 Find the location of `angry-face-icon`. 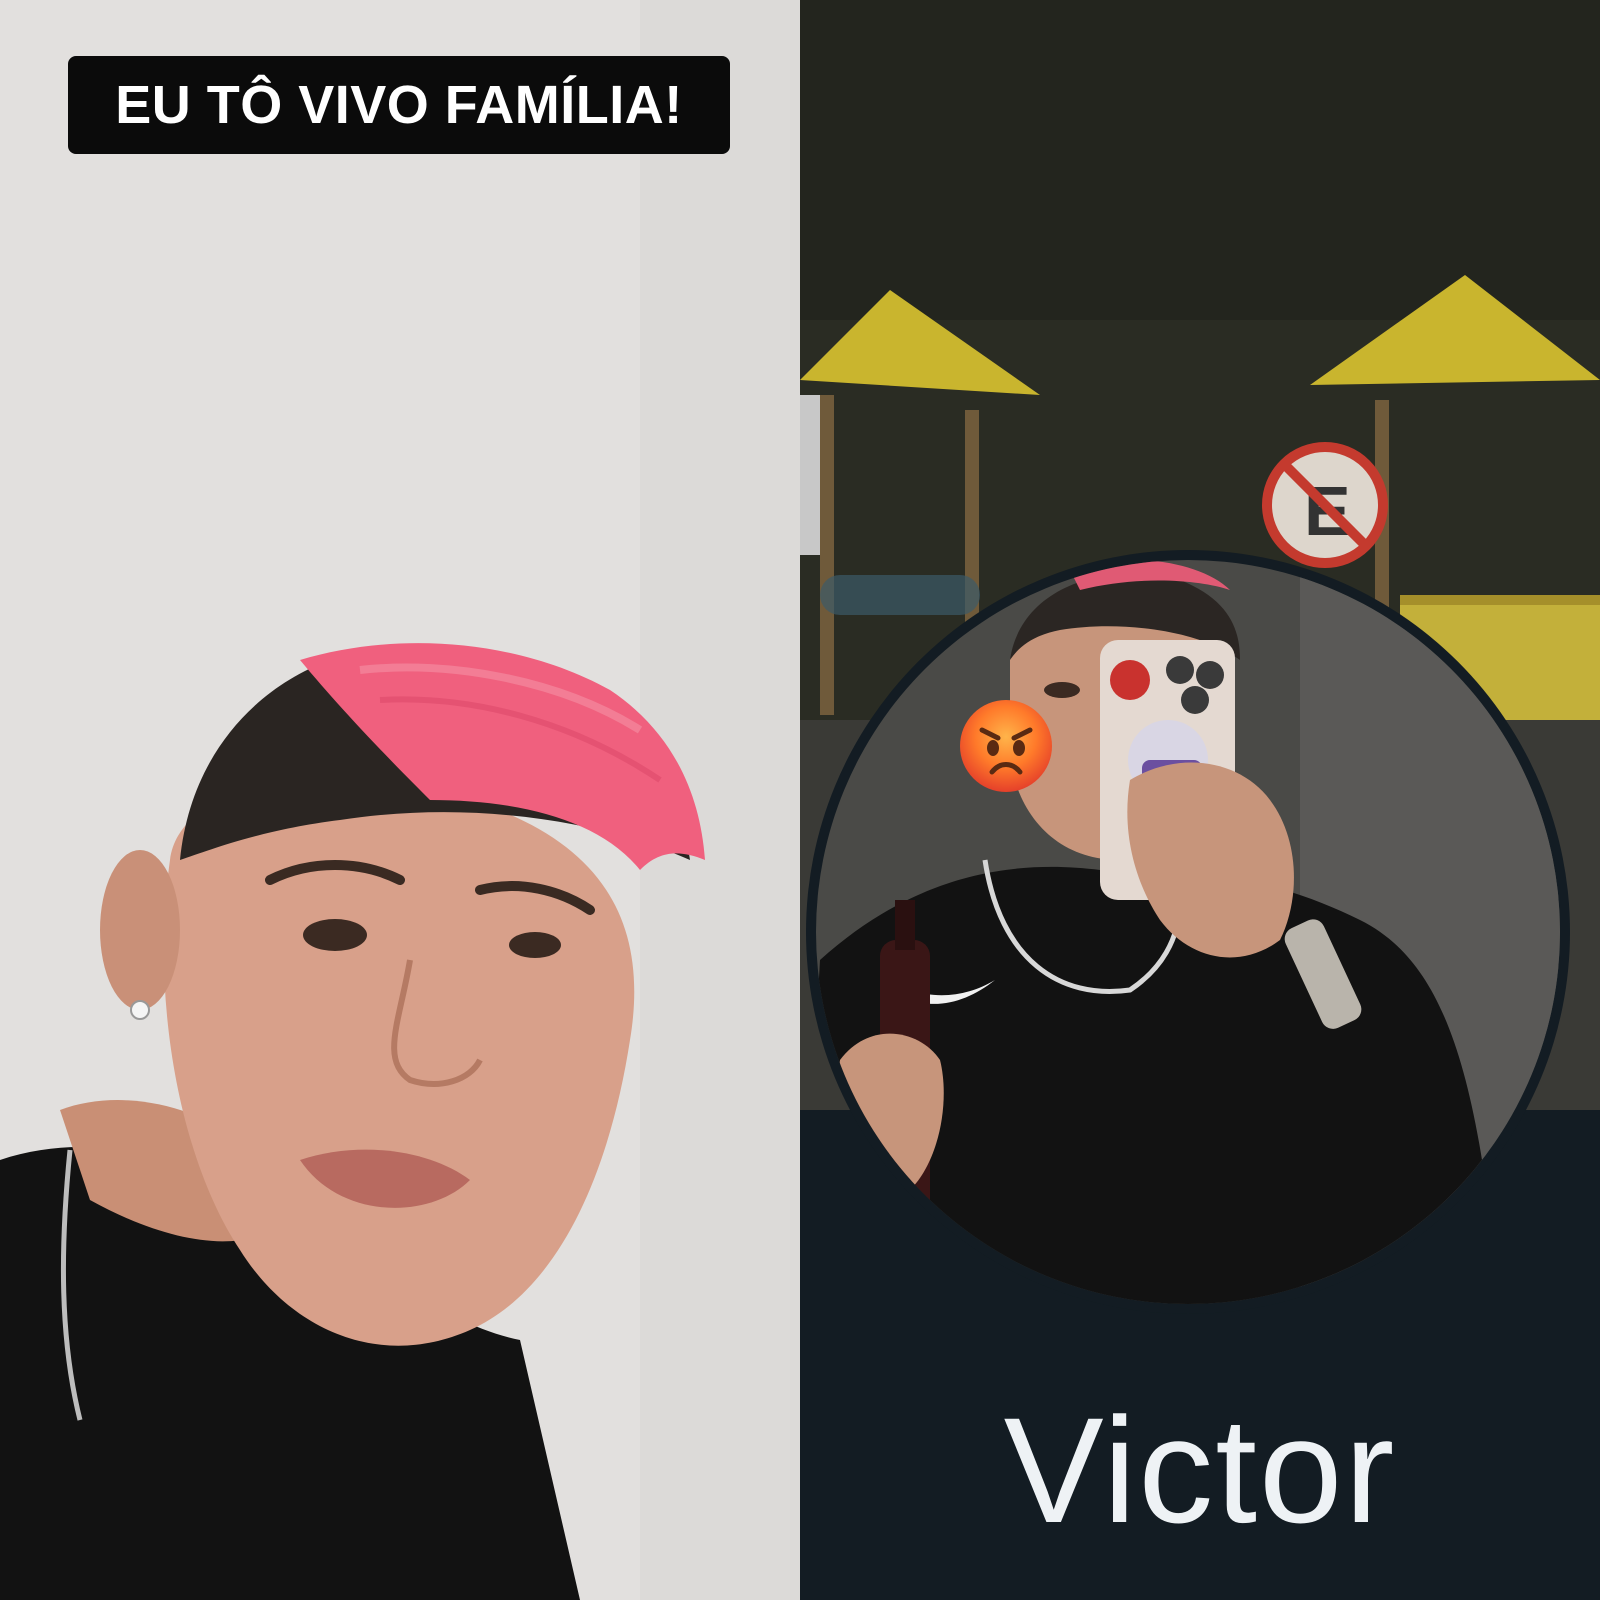

angry-face-icon is located at coordinates (1006, 746).